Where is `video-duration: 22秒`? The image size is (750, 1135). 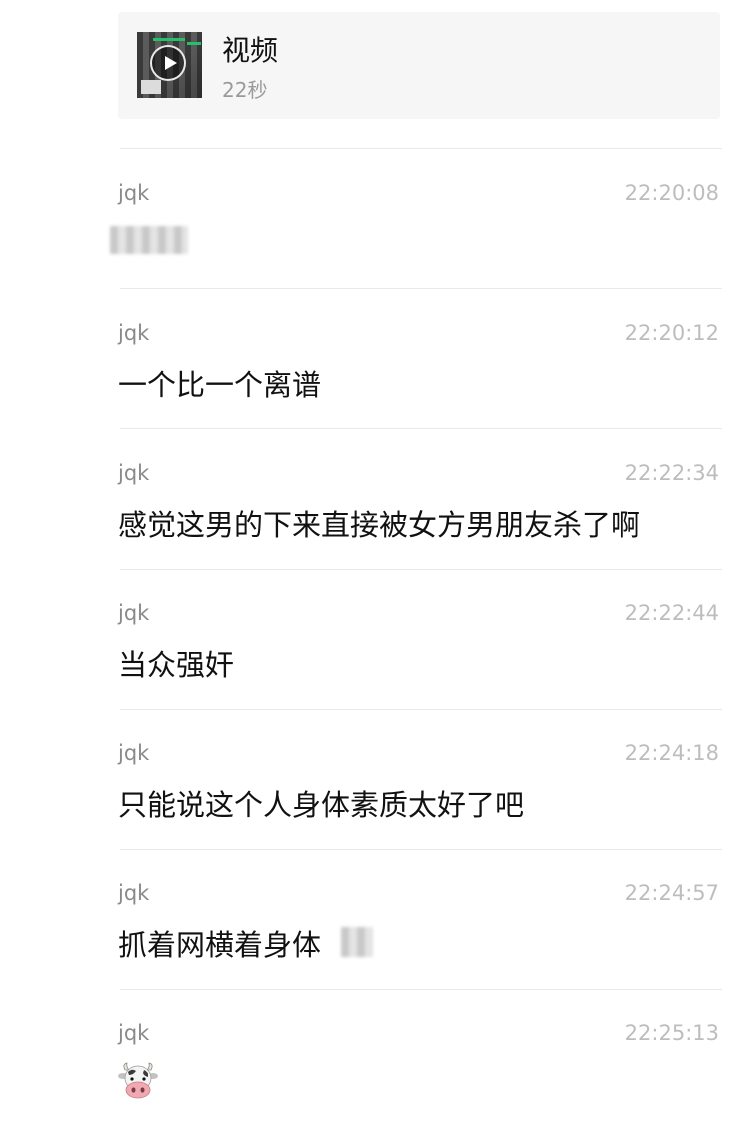
video-duration: 22秒 is located at coordinates (245, 90).